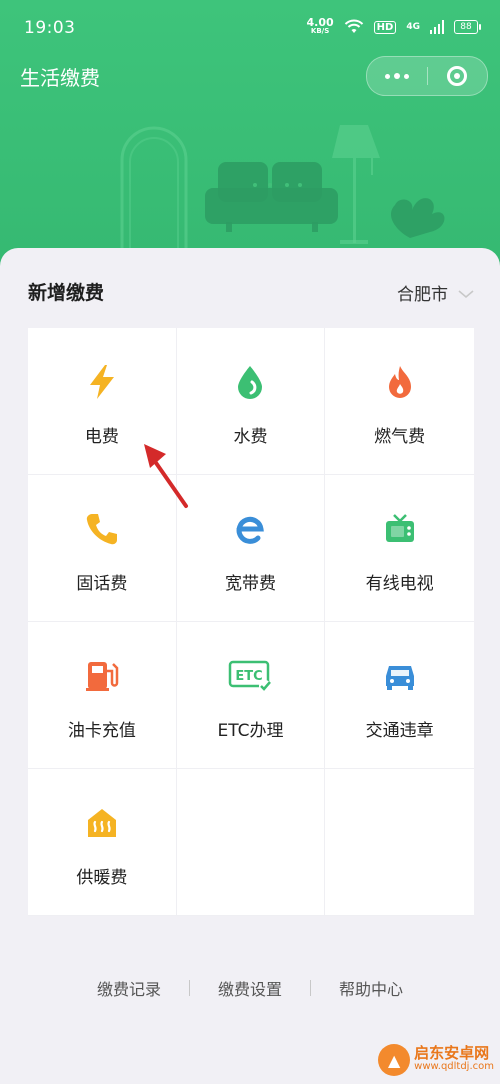 The height and width of the screenshot is (1084, 500). I want to click on fuel-pump-icon, so click(102, 676).